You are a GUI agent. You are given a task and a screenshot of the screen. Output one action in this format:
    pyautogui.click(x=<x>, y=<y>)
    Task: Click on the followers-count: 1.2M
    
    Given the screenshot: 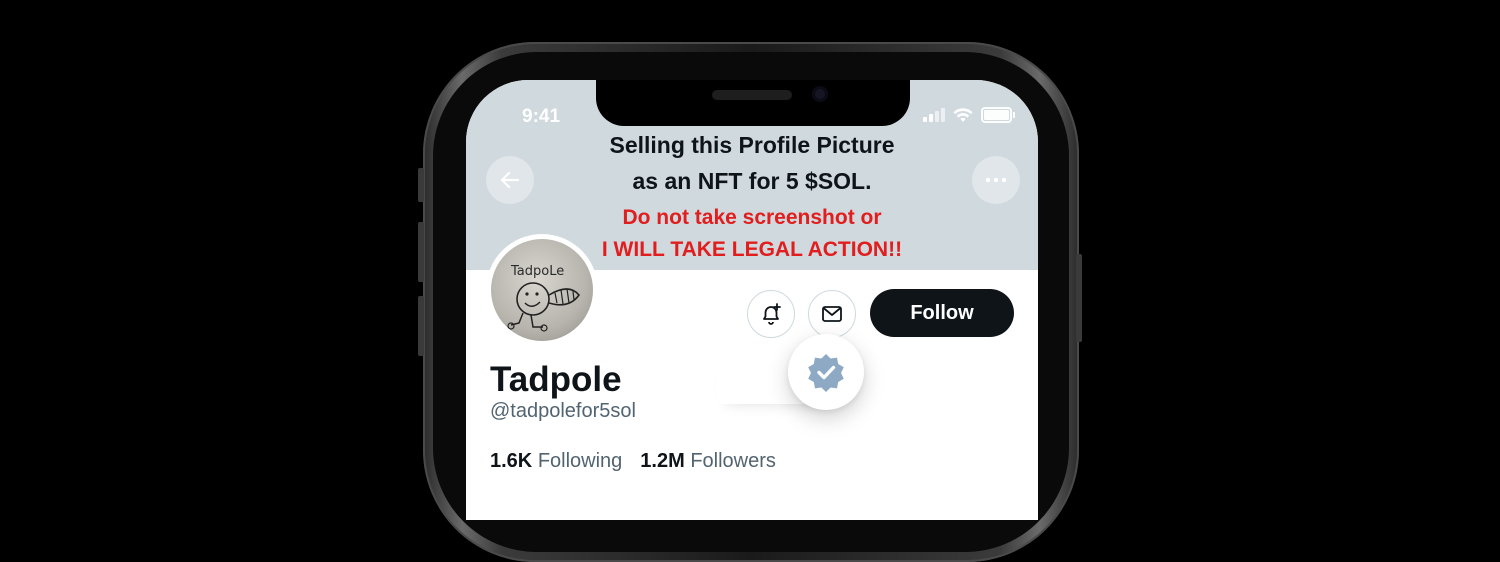 What is the action you would take?
    pyautogui.click(x=662, y=461)
    